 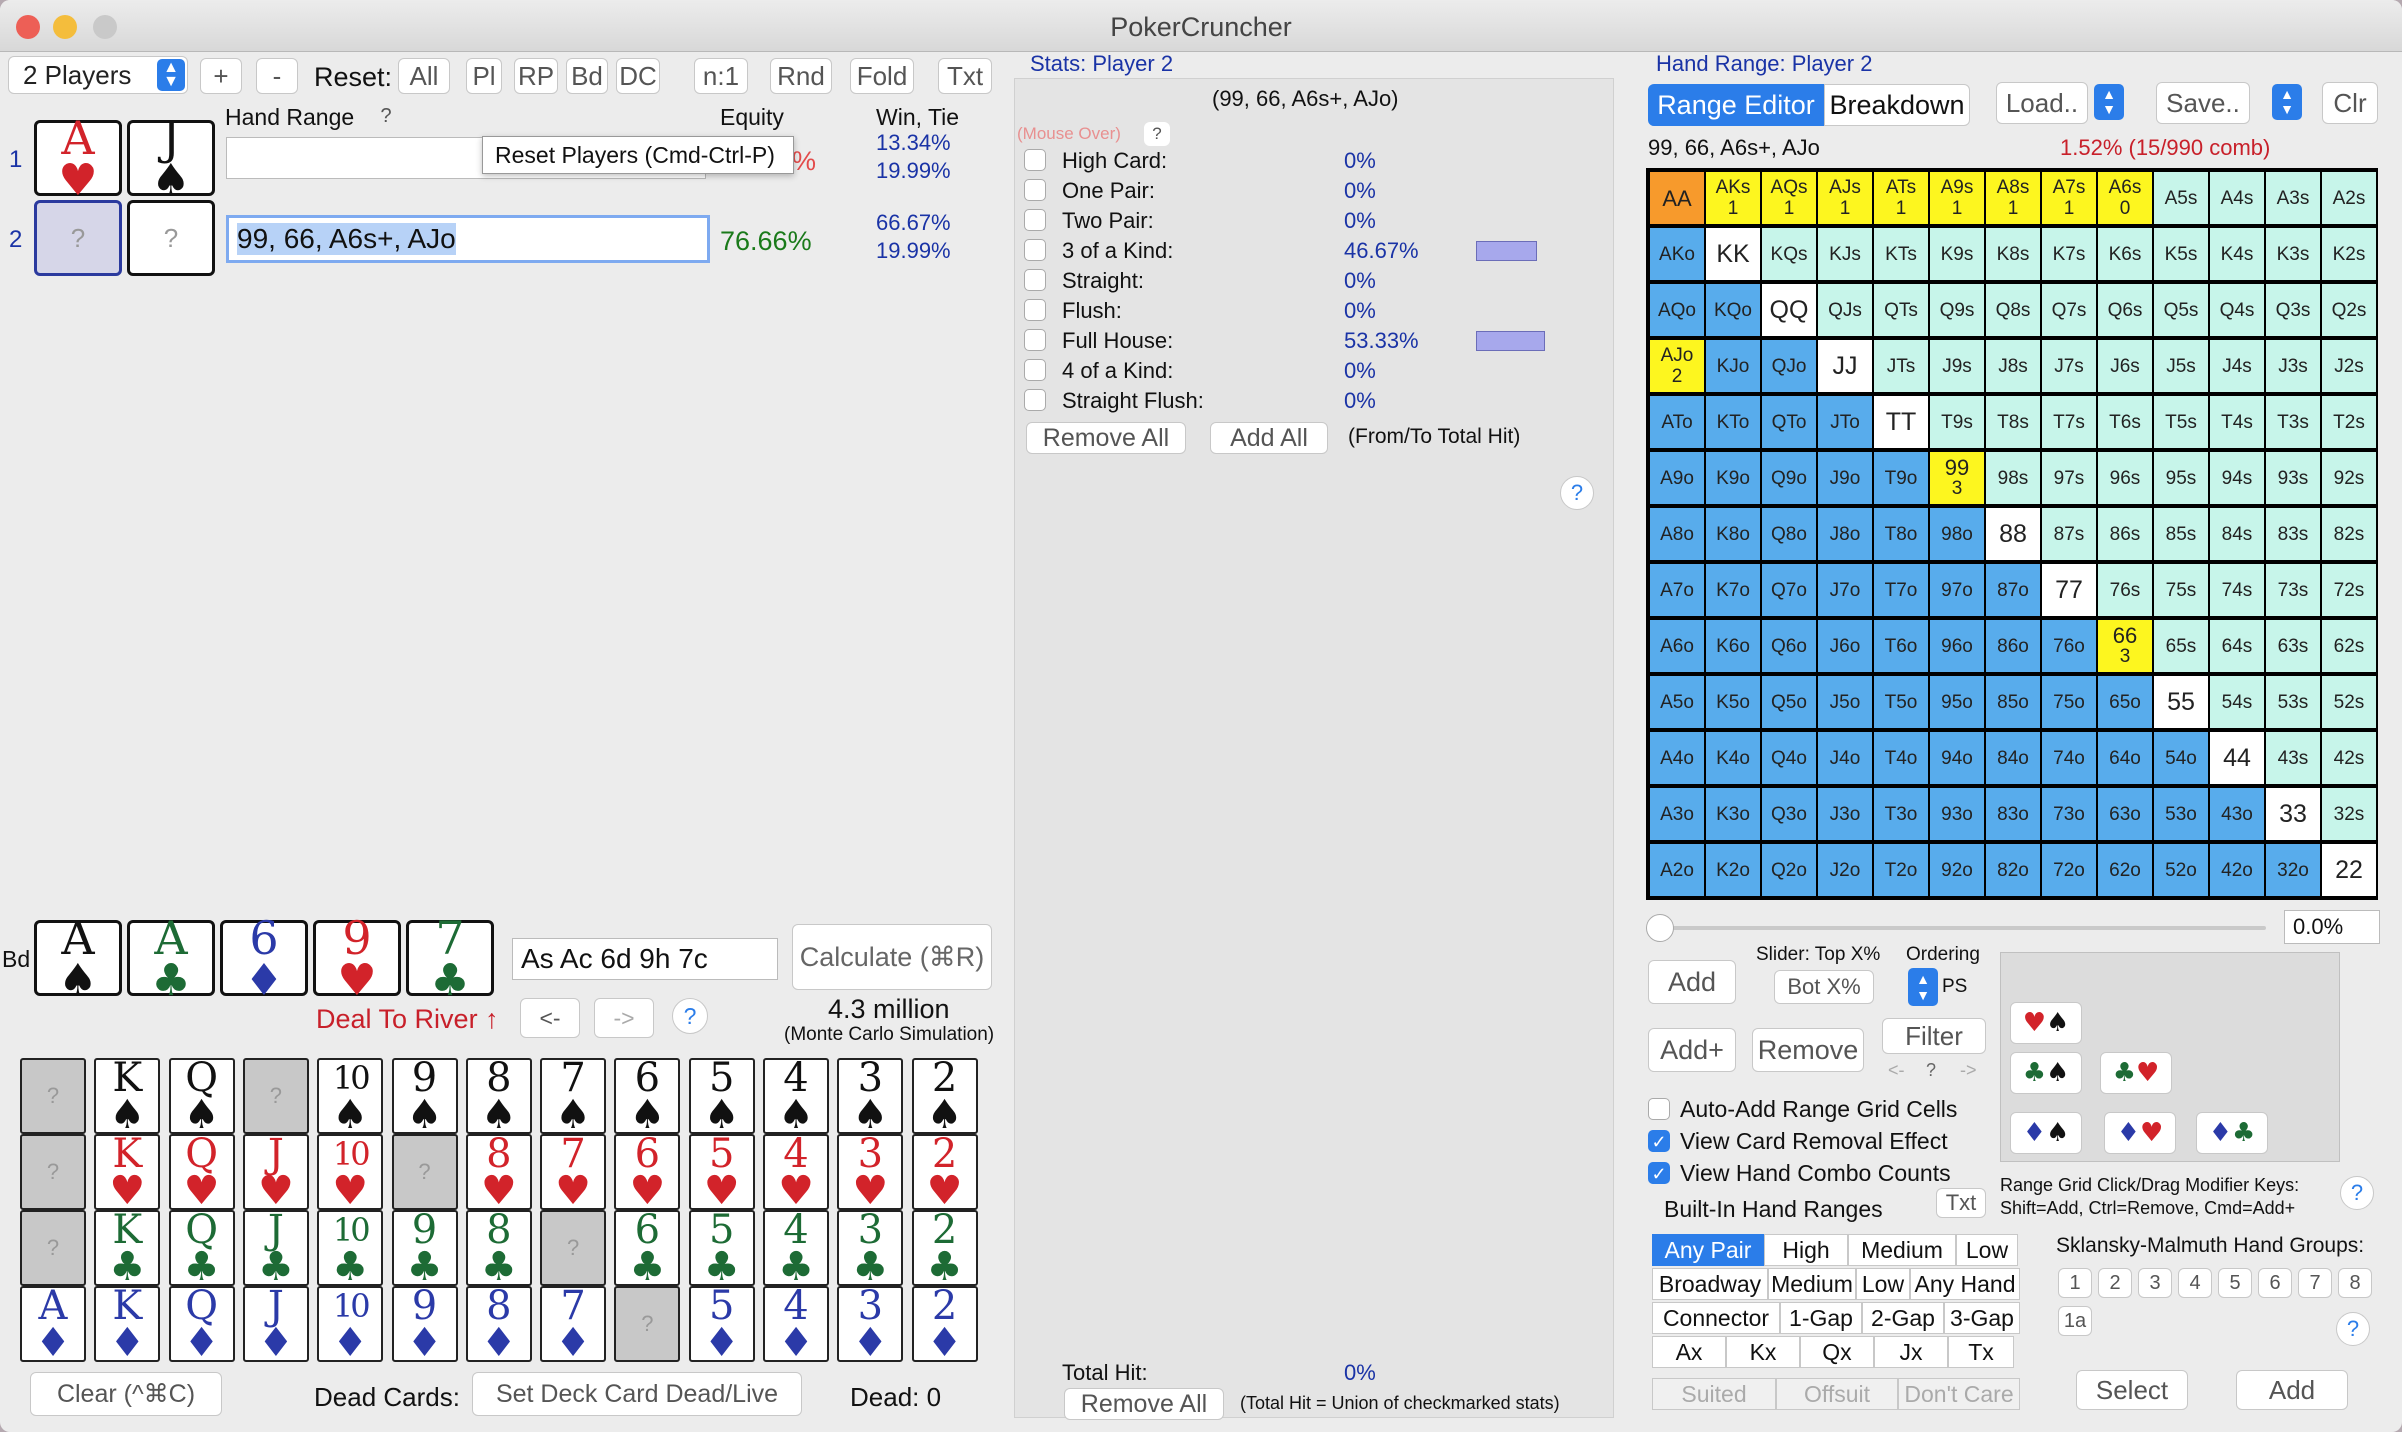 What do you see at coordinates (1692, 982) in the screenshot?
I see `add-range-button: Add` at bounding box center [1692, 982].